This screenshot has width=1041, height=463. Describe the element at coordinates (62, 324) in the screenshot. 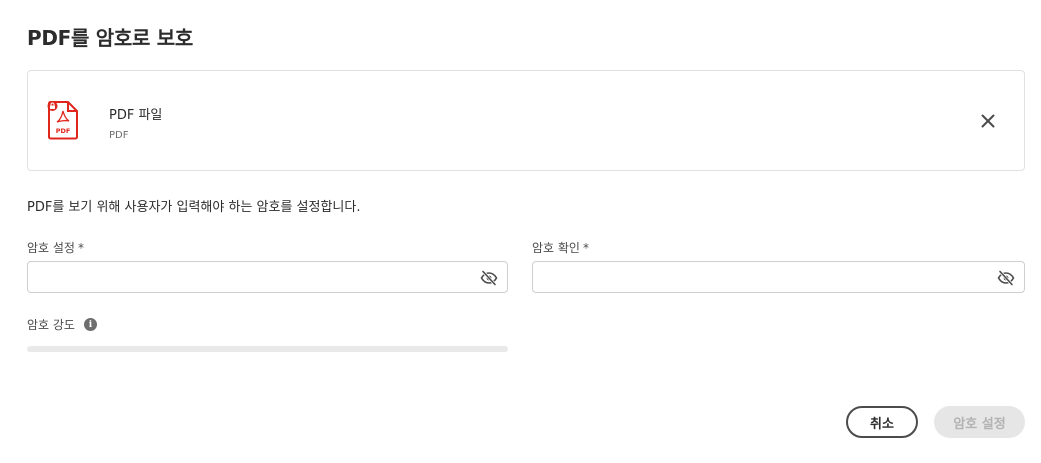

I see `password-strength-label: 암호 강도 i` at that location.